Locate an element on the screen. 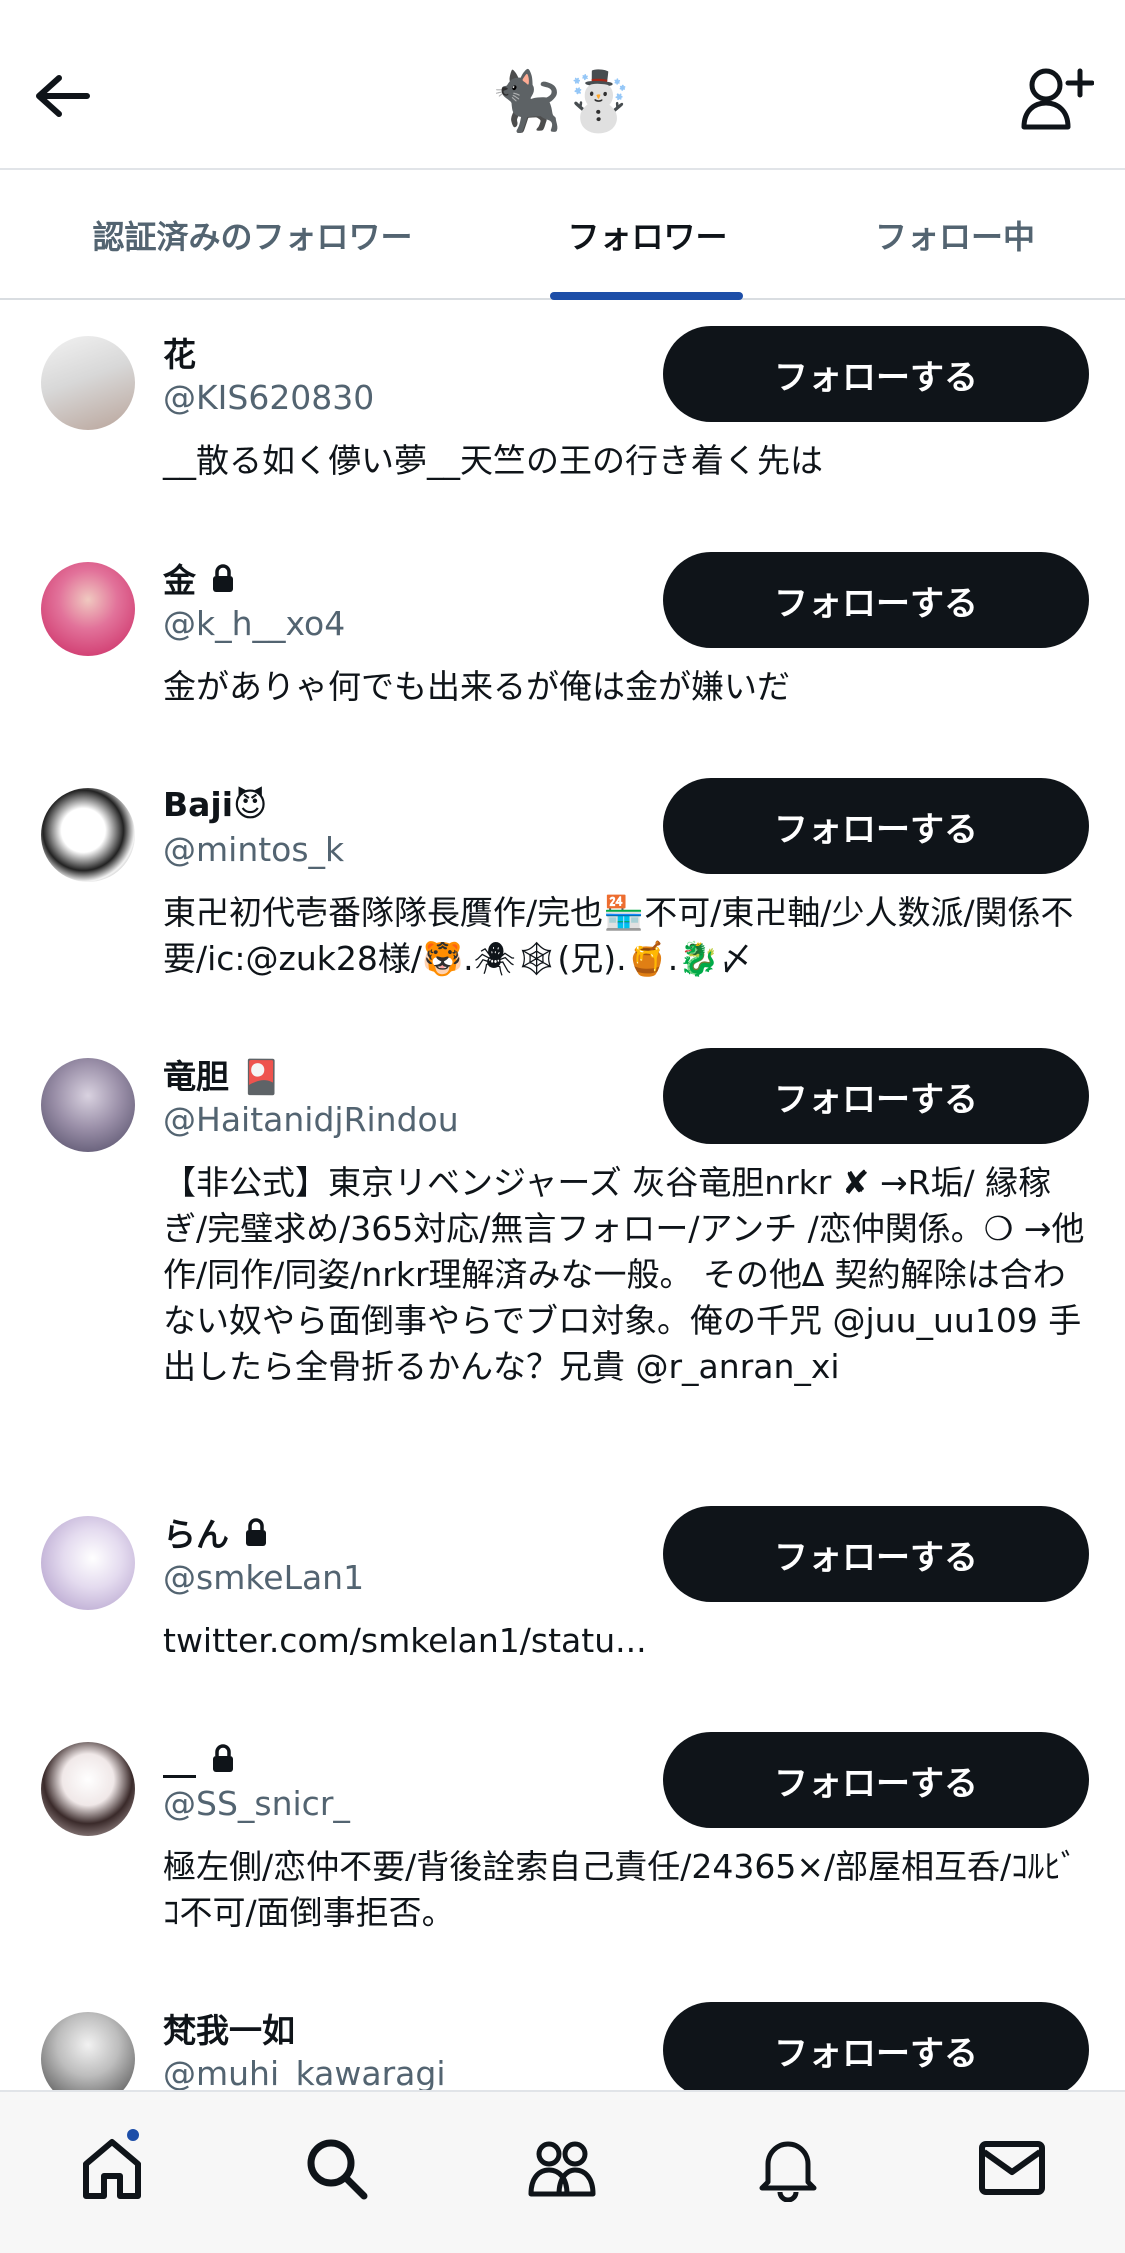 The image size is (1125, 2253). home-icon is located at coordinates (112, 2169).